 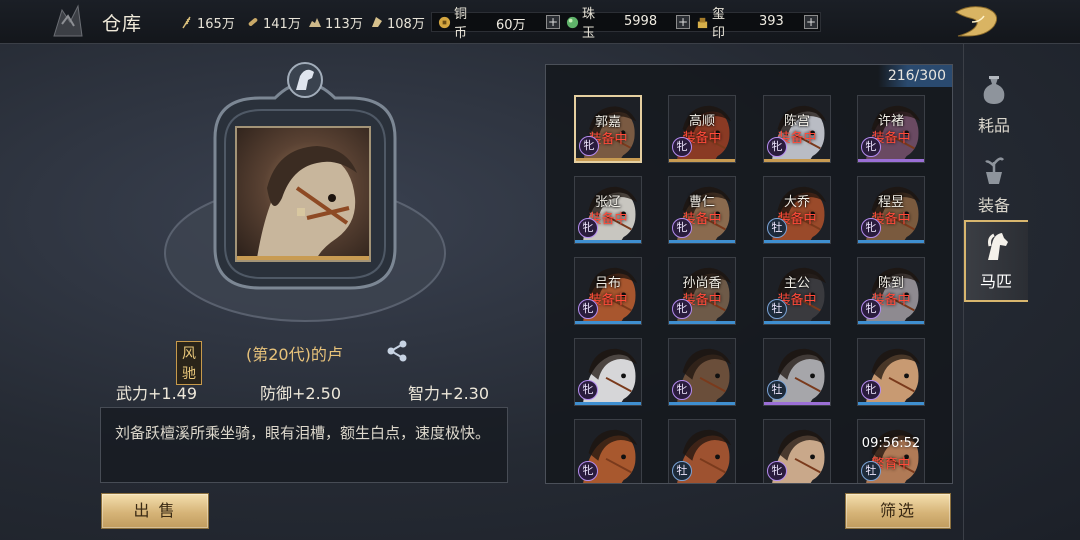 I want to click on currency-seal: 玺印, so click(x=710, y=24).